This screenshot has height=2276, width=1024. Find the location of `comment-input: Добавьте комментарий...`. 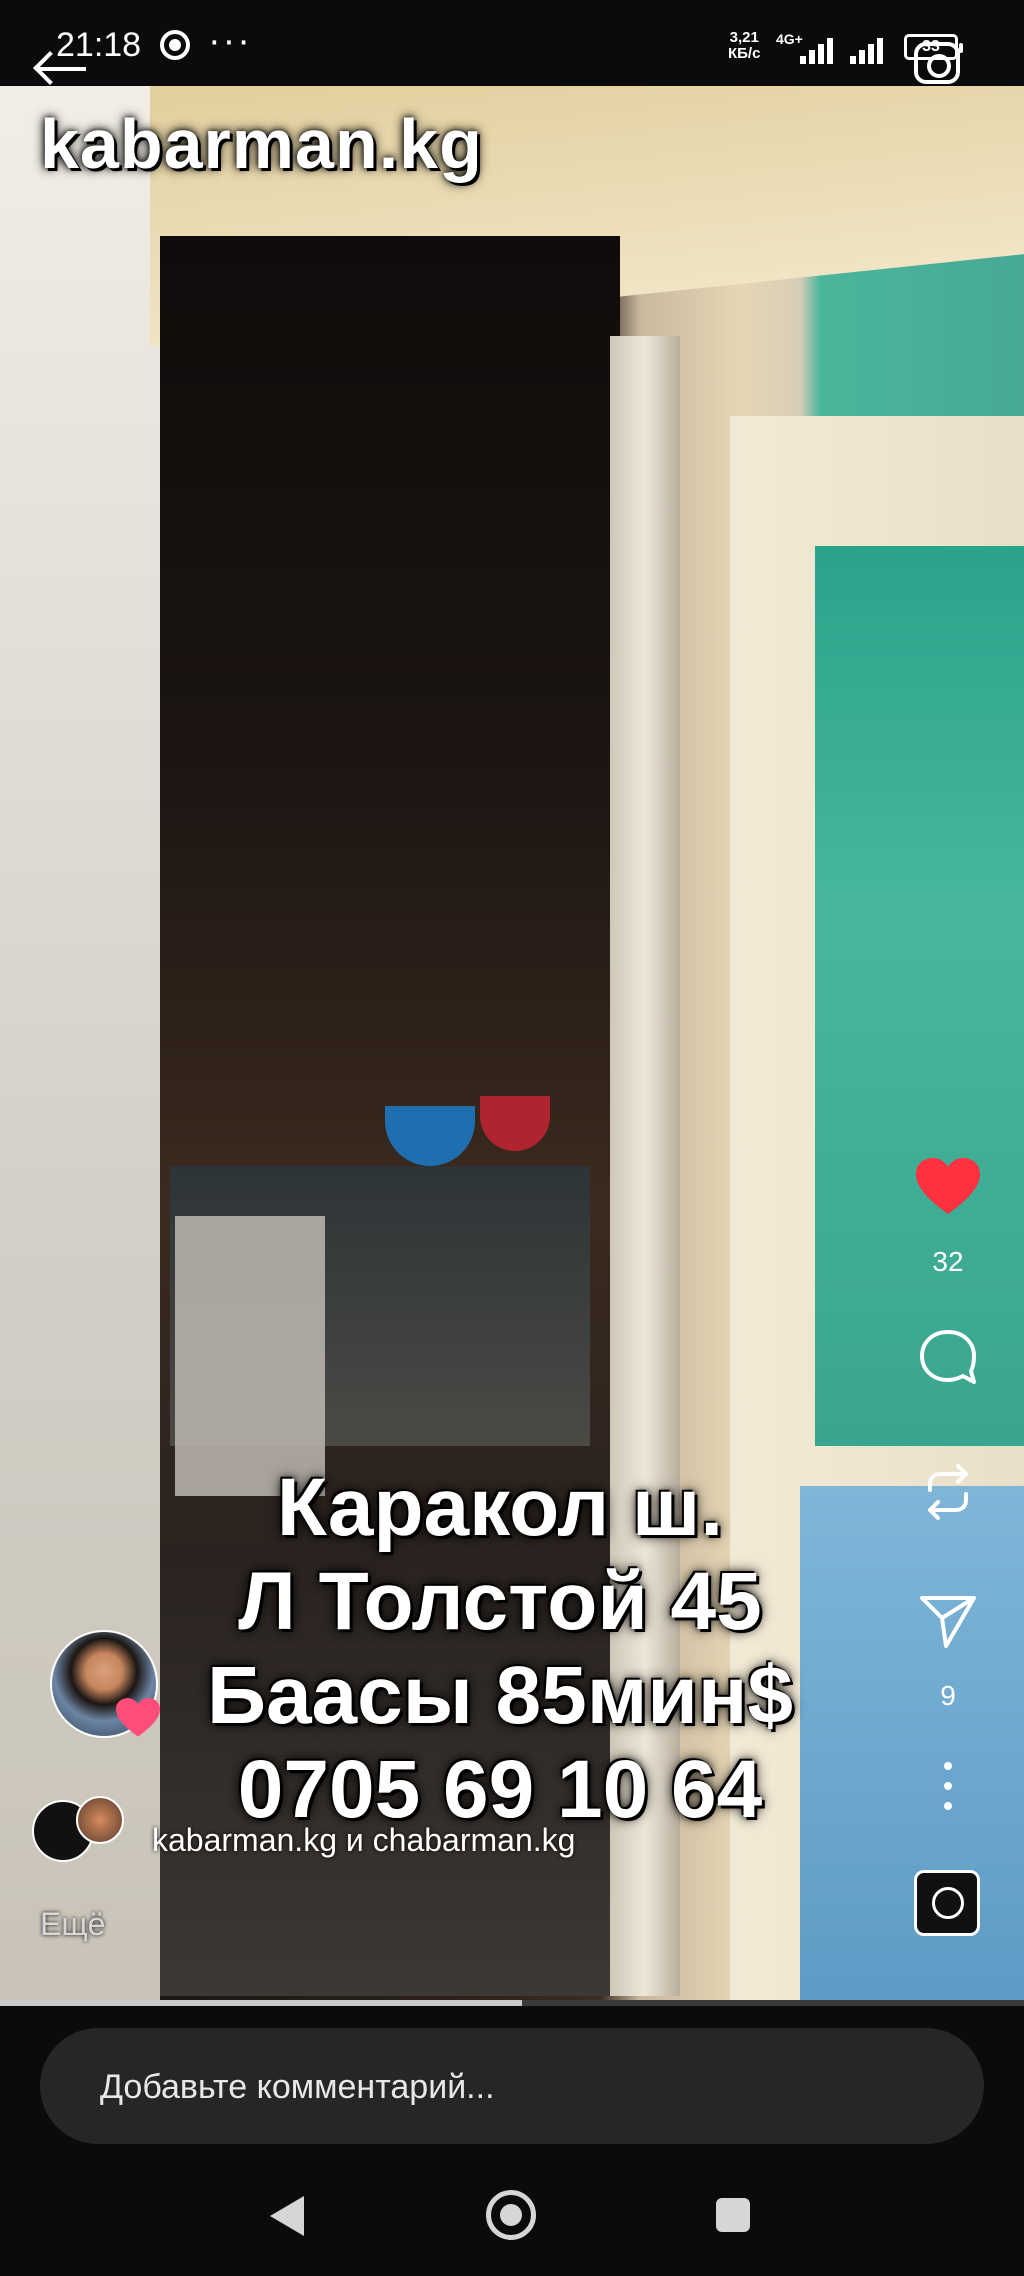

comment-input: Добавьте комментарий... is located at coordinates (512, 2086).